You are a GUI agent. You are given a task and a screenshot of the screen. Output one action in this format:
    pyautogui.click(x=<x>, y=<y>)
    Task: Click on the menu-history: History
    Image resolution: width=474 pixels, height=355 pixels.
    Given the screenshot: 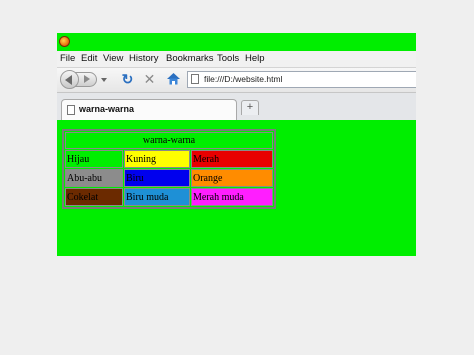 What is the action you would take?
    pyautogui.click(x=144, y=58)
    